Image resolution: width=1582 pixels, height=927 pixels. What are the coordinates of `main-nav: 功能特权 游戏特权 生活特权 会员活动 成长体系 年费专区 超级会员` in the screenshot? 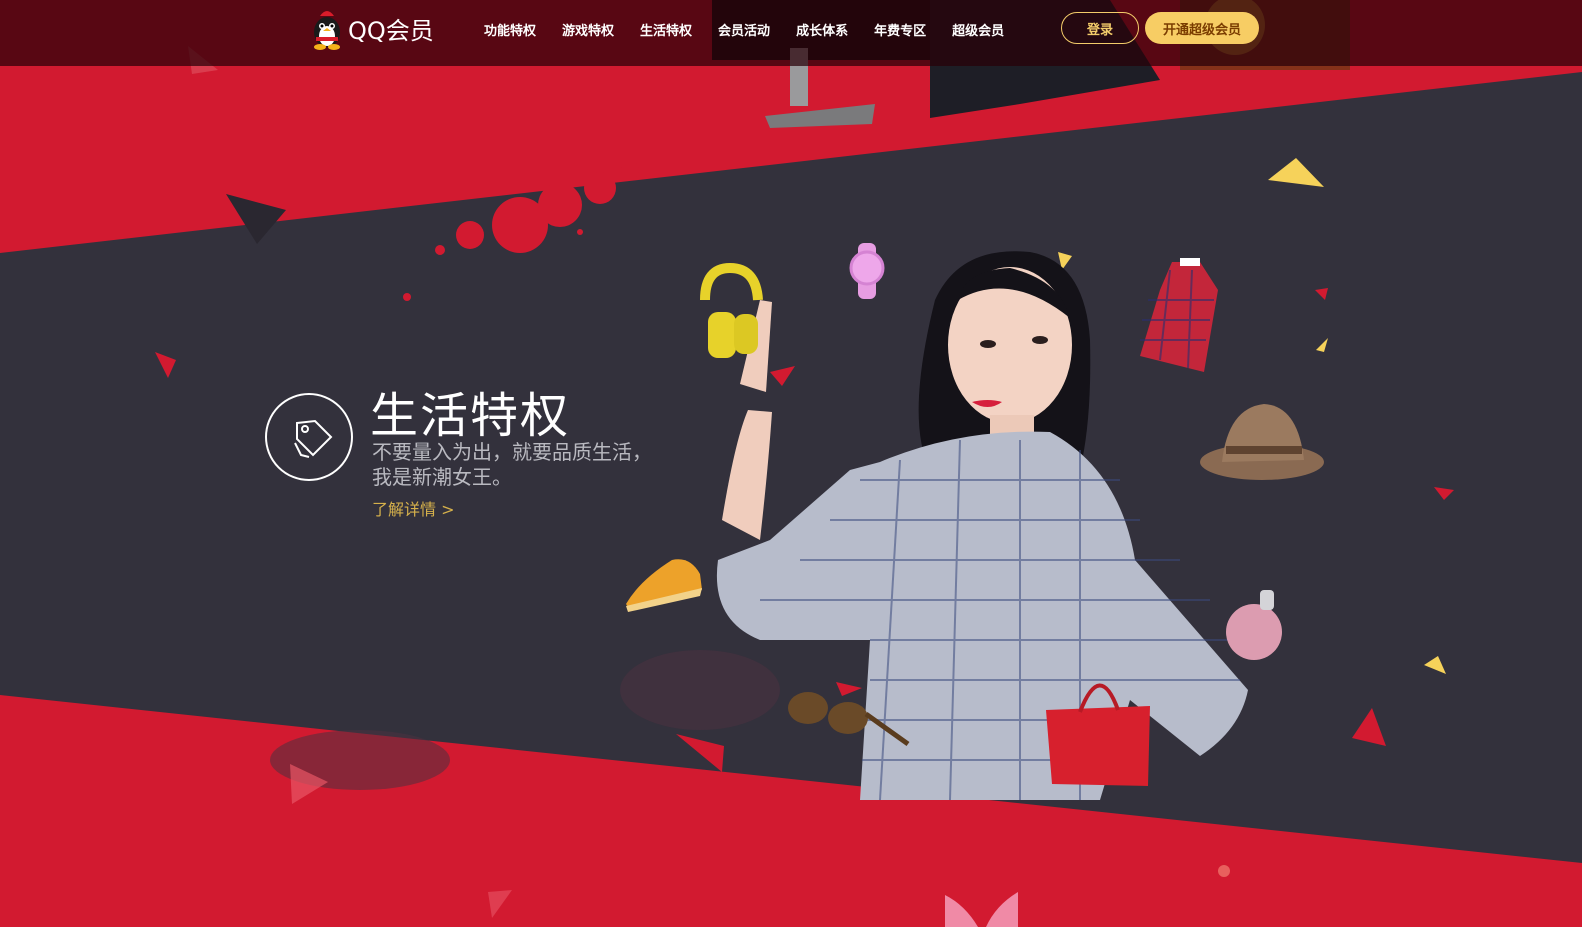 It's located at (757, 29).